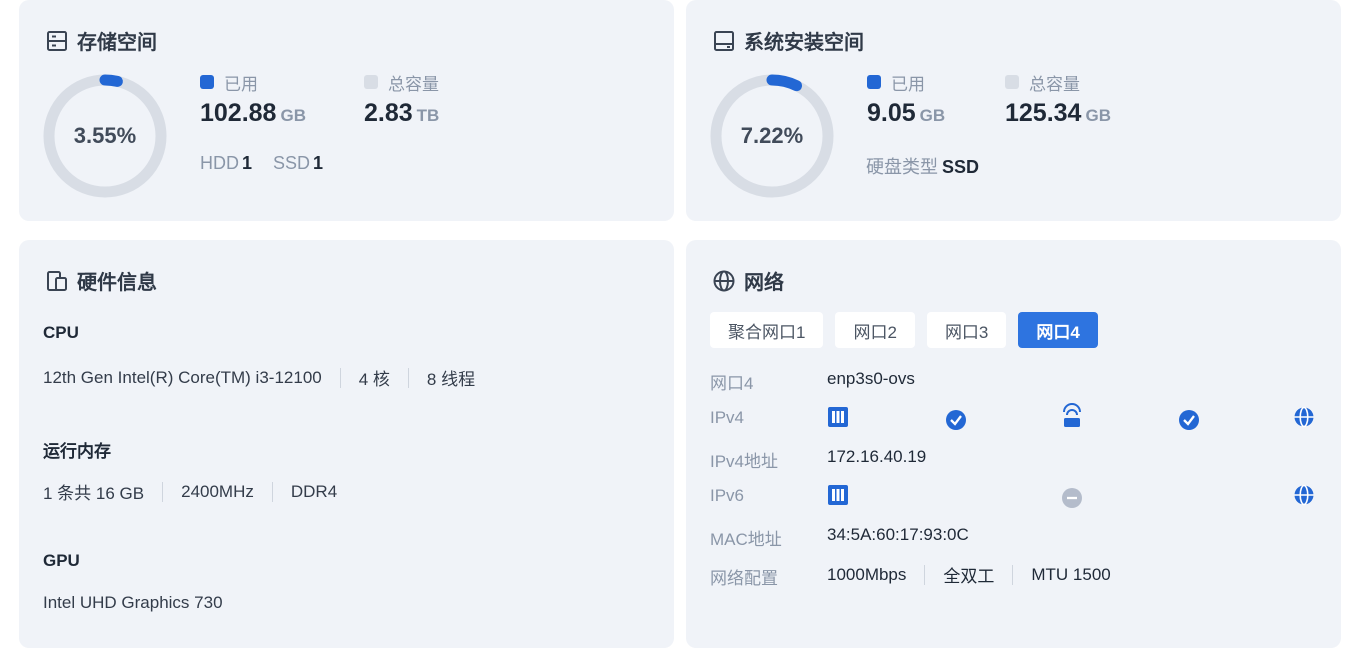 The width and height of the screenshot is (1357, 666). I want to click on tab-port-aggregate-1: 聚合网口1, so click(767, 330).